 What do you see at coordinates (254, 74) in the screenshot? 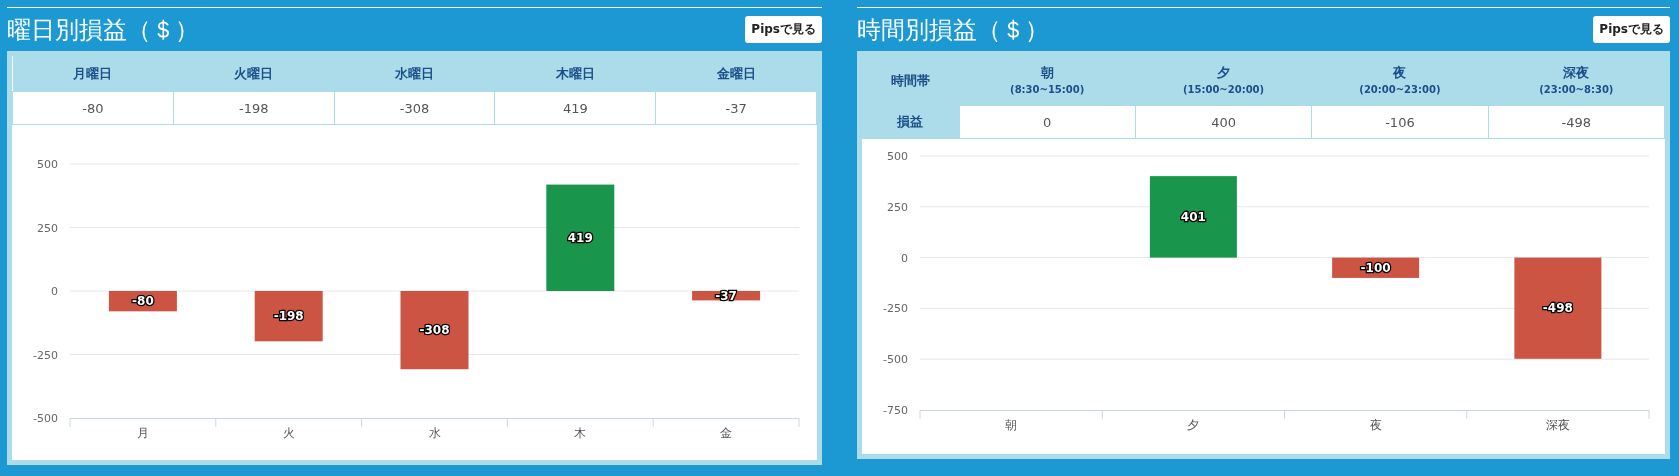
I see `table-header: 火曜日` at bounding box center [254, 74].